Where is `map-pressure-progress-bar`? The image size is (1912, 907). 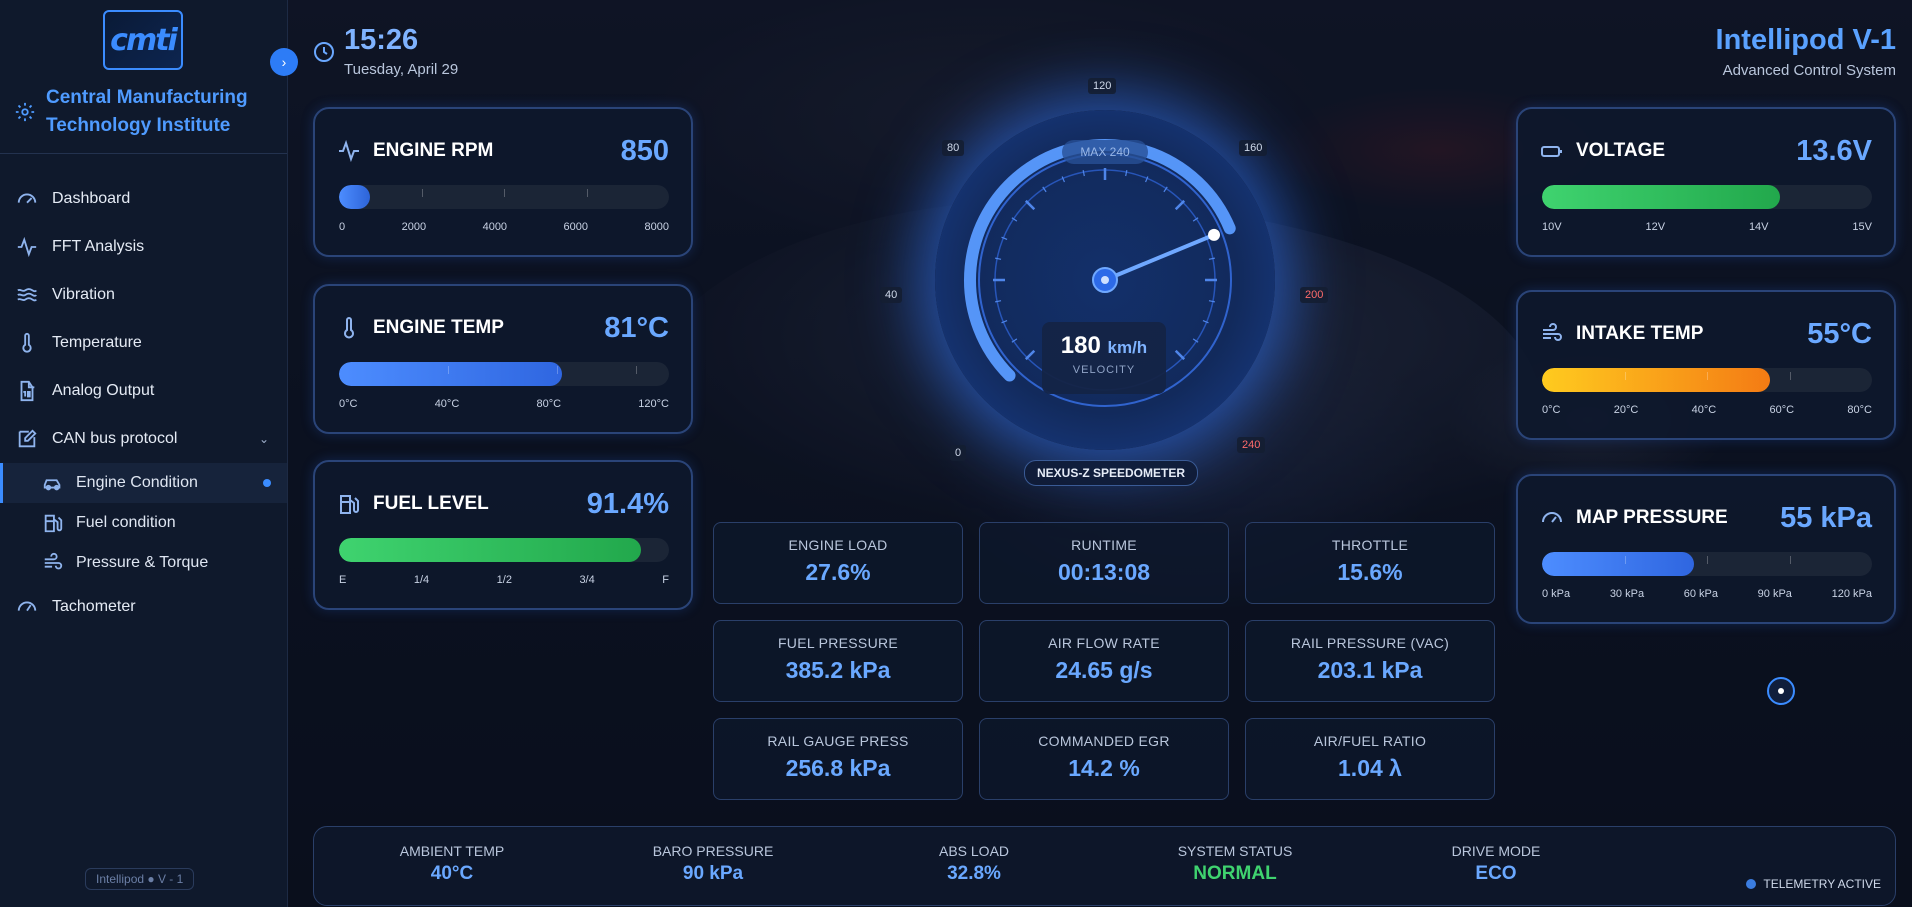
map-pressure-progress-bar is located at coordinates (1707, 564).